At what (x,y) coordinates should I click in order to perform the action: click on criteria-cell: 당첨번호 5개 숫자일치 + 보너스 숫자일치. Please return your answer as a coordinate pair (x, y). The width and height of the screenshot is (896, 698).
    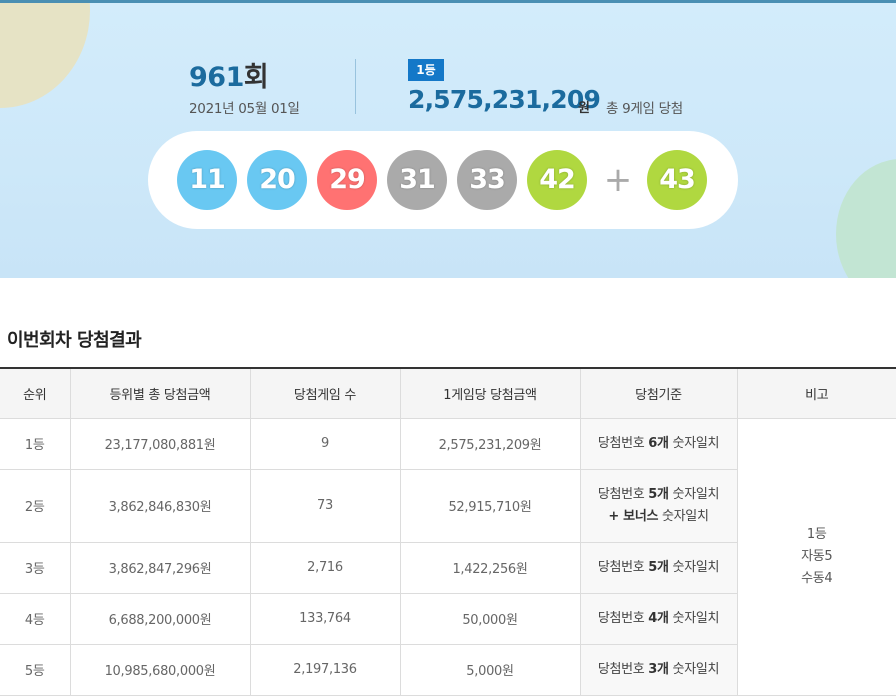
    Looking at the image, I should click on (659, 506).